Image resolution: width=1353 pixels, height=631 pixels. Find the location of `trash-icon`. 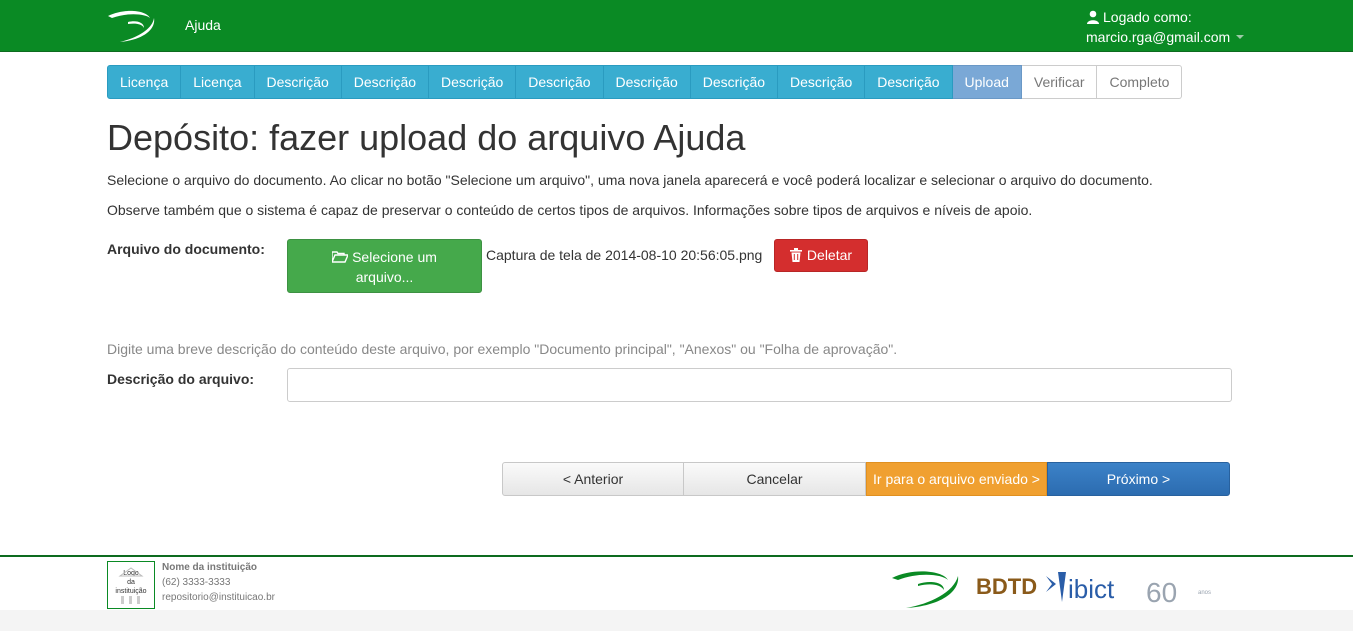

trash-icon is located at coordinates (795, 255).